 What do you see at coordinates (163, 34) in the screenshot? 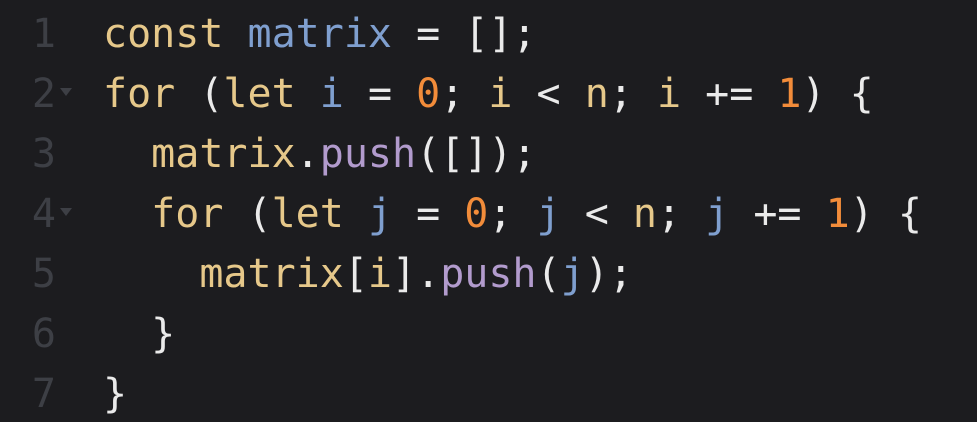
I see `code-token: const` at bounding box center [163, 34].